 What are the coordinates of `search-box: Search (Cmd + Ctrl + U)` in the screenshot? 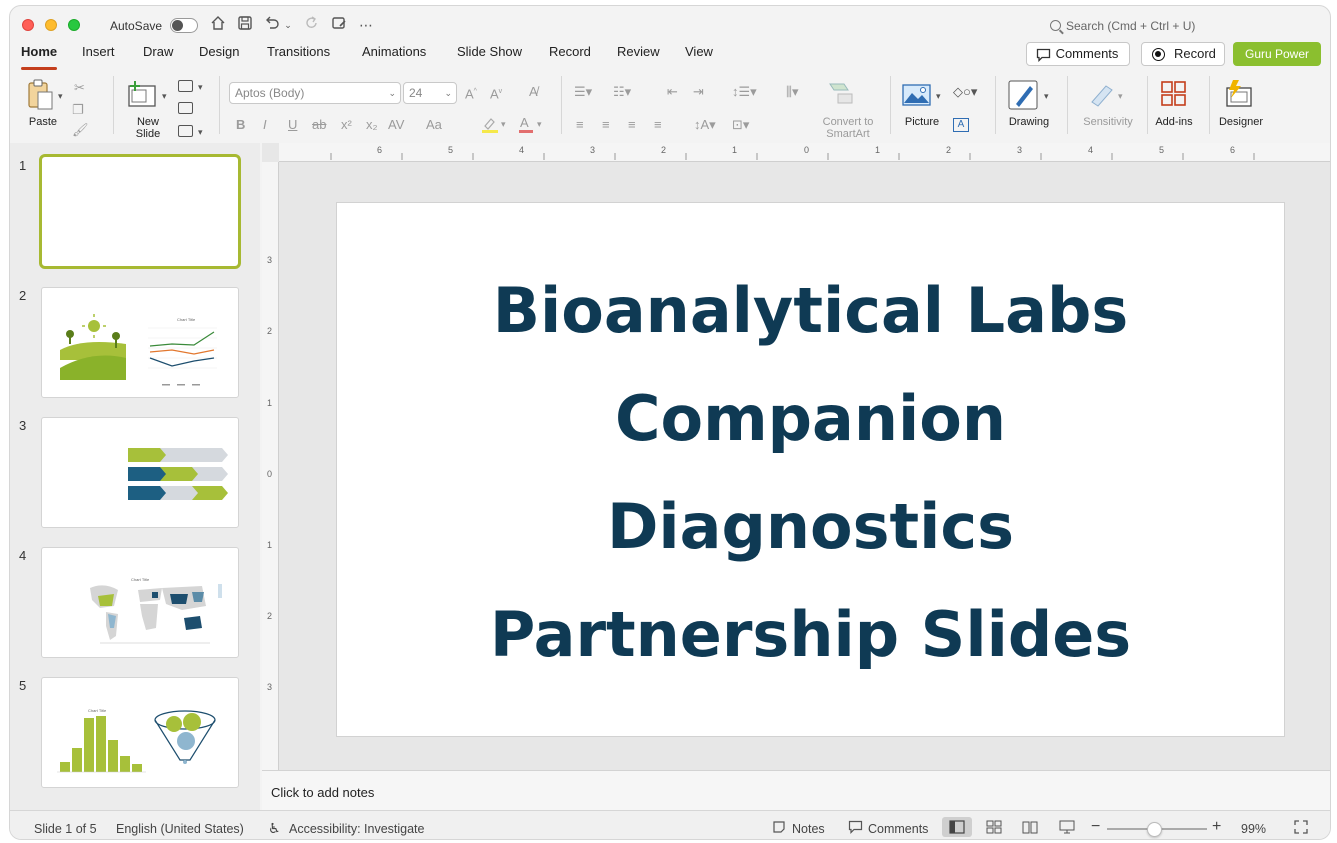 It's located at (1122, 26).